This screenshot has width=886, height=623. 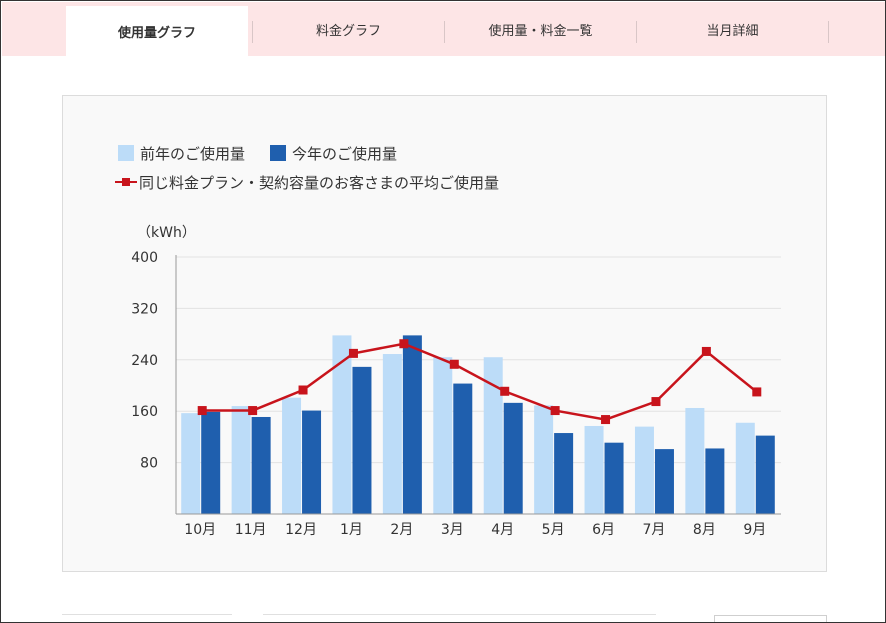 I want to click on tab-bar: 使用量グラフ 料金グラフ 使用量・料金一覧 当月詳細, so click(x=443, y=29).